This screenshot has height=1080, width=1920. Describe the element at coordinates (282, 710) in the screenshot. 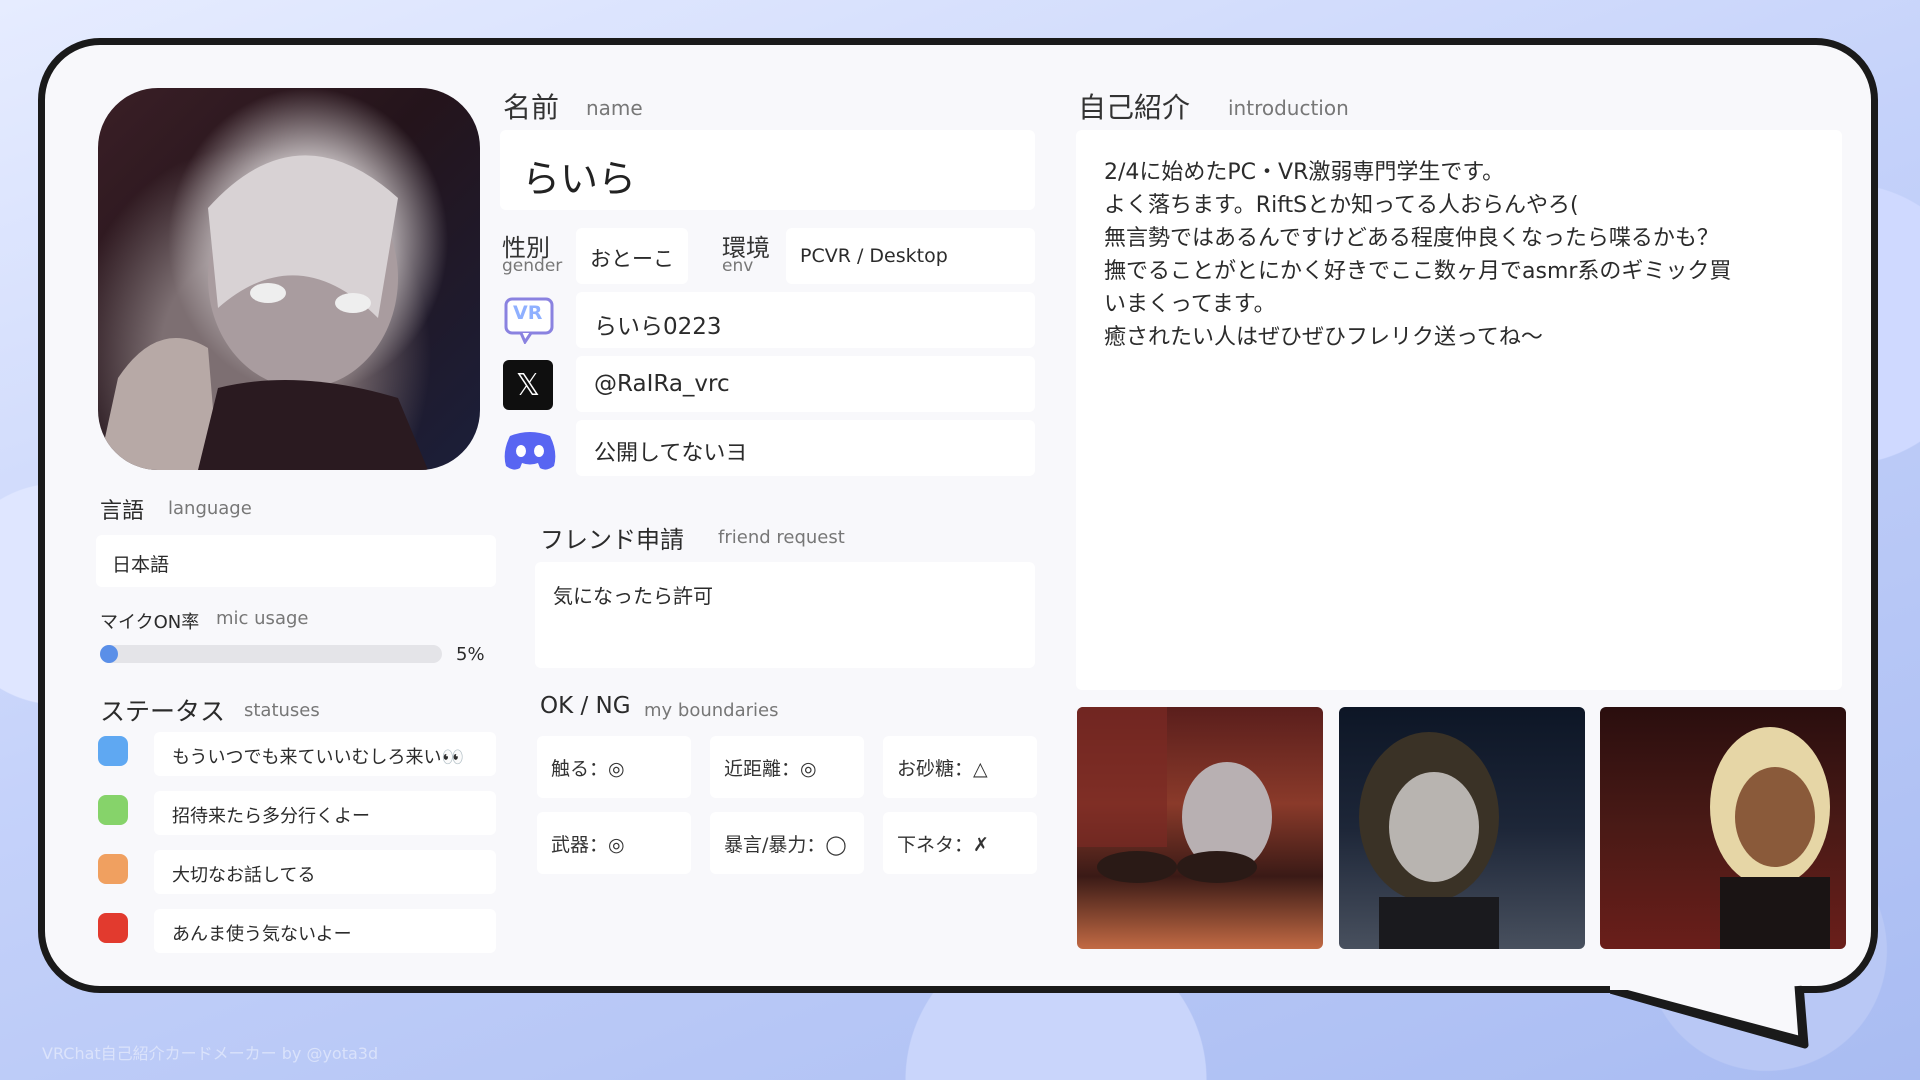

I see `statuses-label-en: statuses` at that location.